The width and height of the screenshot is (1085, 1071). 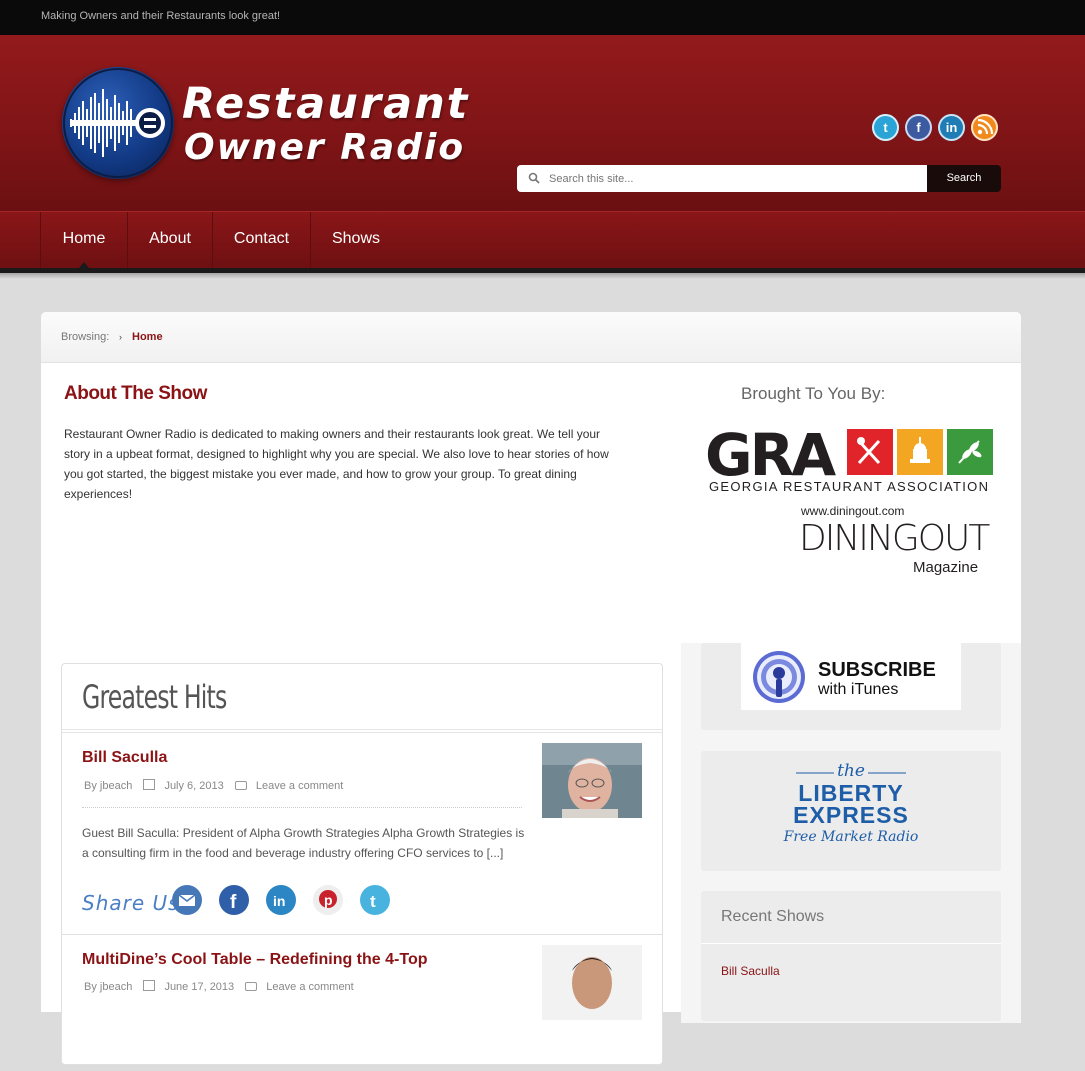 I want to click on capitol-icon, so click(x=920, y=452).